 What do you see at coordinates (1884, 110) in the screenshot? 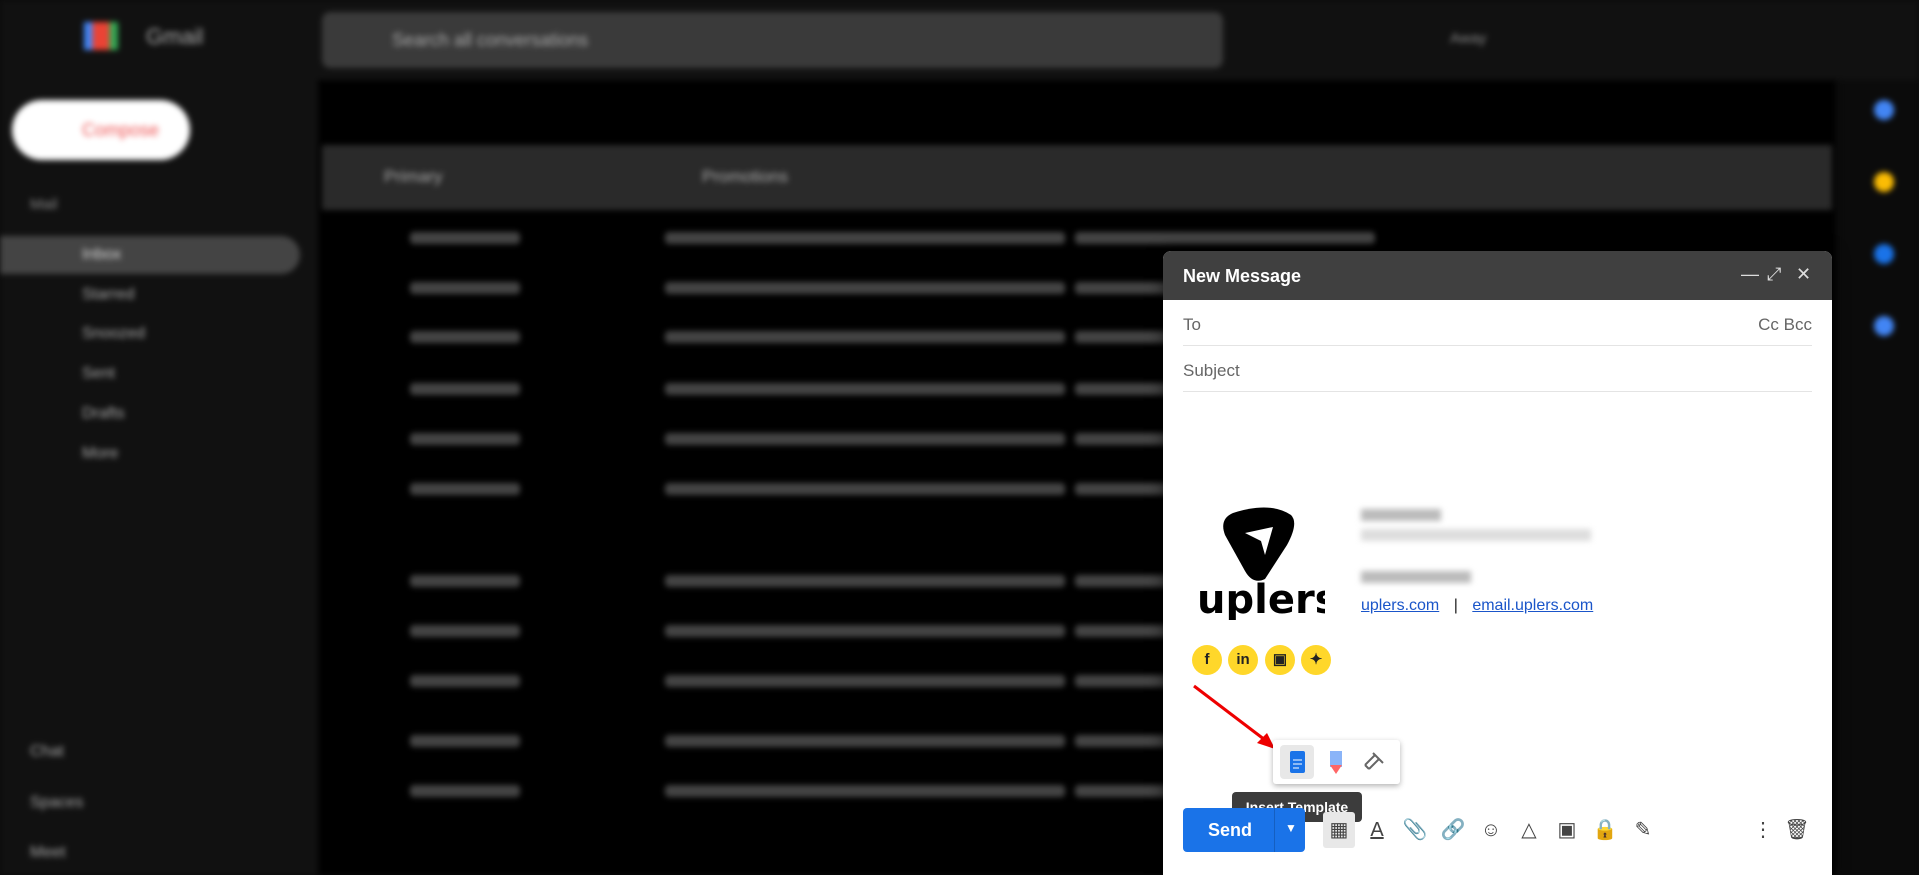
I see `calendar-icon` at bounding box center [1884, 110].